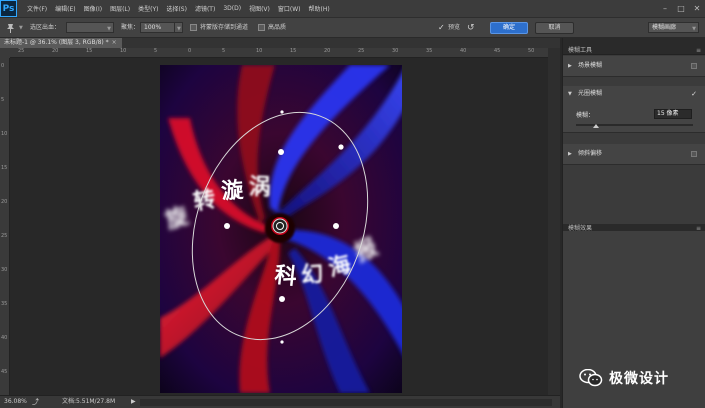 The width and height of the screenshot is (705, 408). I want to click on high-quality-checkbox, so click(261, 27).